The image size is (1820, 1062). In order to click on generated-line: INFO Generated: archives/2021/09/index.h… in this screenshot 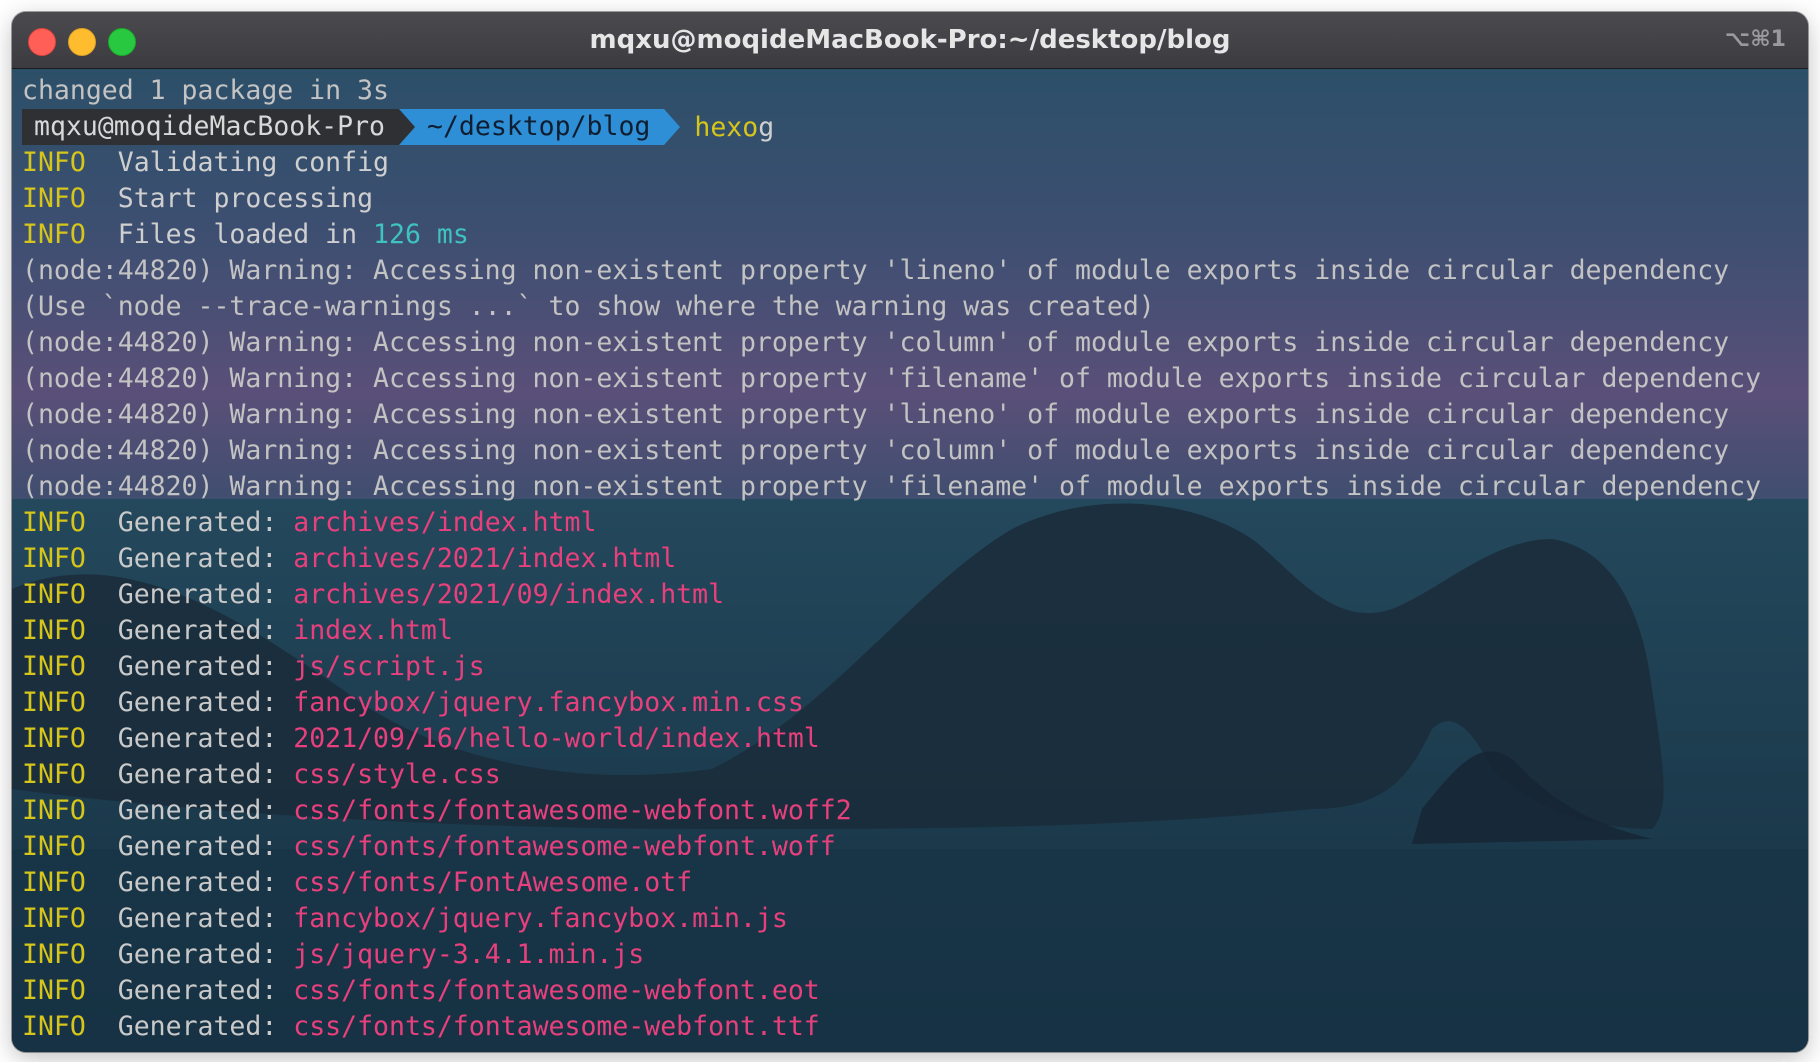, I will do `click(915, 595)`.